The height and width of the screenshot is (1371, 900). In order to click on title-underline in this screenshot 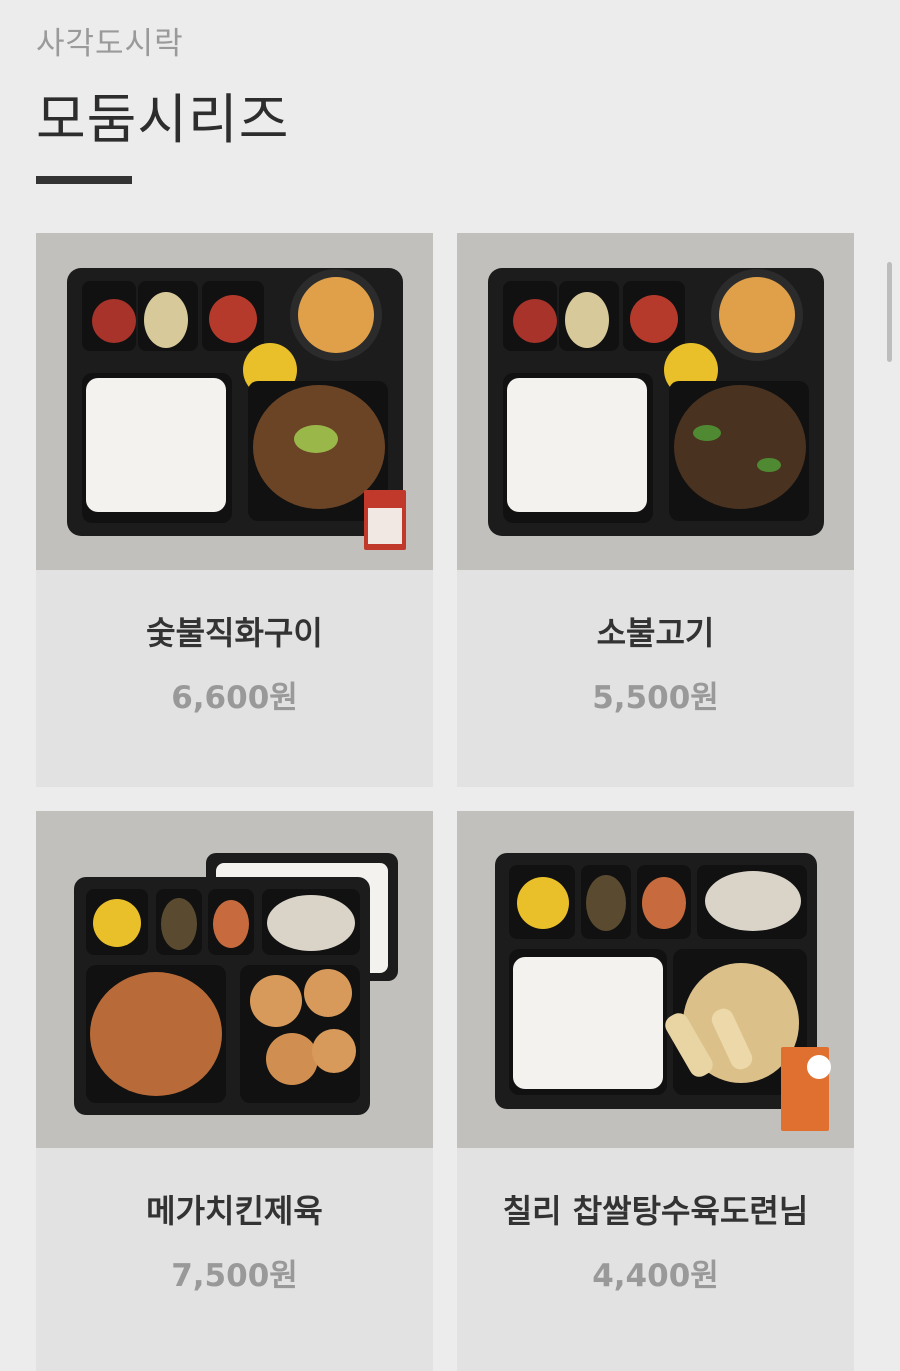, I will do `click(84, 180)`.